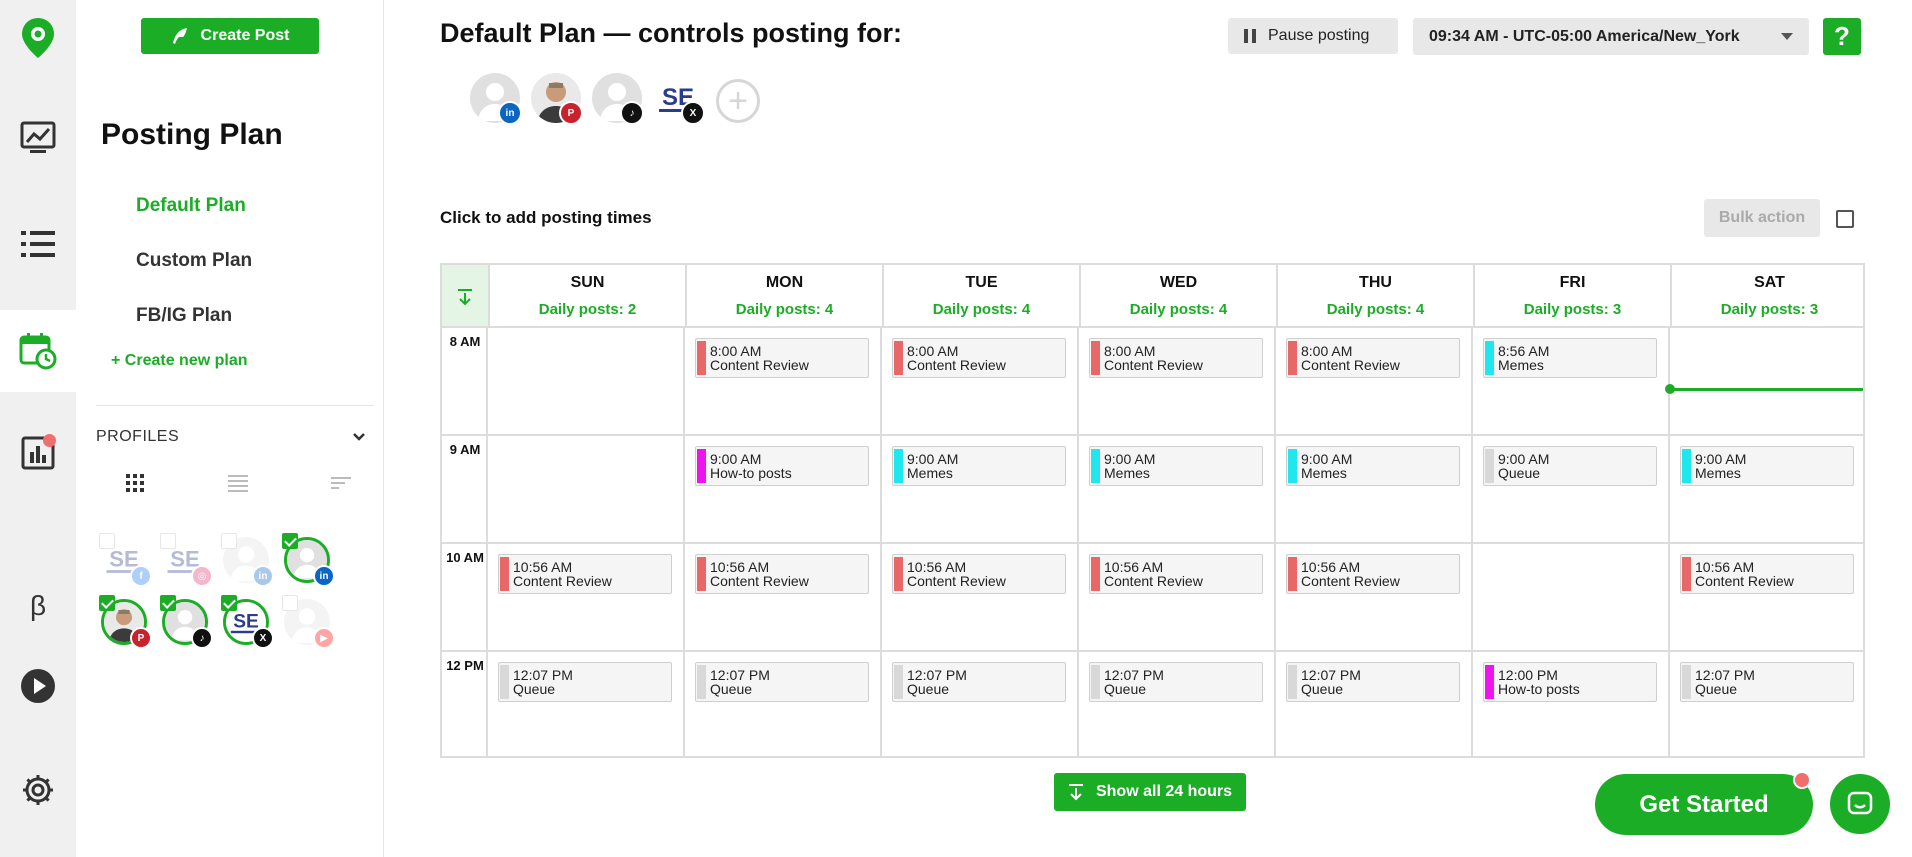  Describe the element at coordinates (1570, 466) in the screenshot. I see `posting-slot: 9:00 AM Queue` at that location.